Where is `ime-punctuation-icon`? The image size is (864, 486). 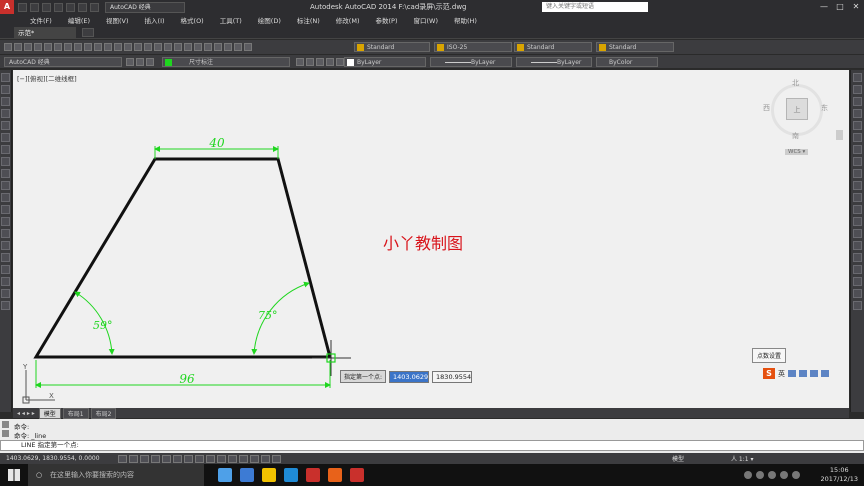
ime-punctuation-icon is located at coordinates (792, 373).